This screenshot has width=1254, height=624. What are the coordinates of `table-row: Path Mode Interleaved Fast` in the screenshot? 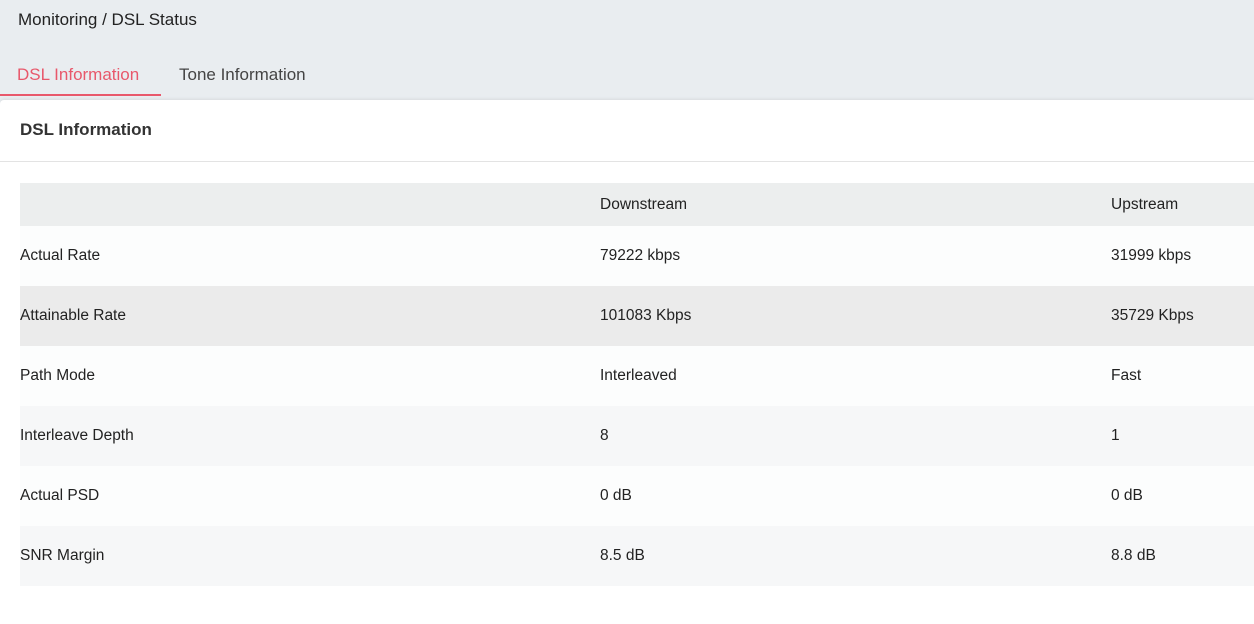 It's located at (637, 376).